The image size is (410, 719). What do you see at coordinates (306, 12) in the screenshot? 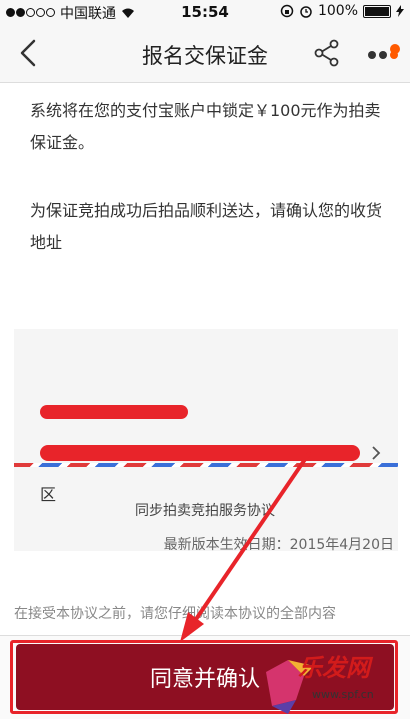
I see `alarm-icon` at bounding box center [306, 12].